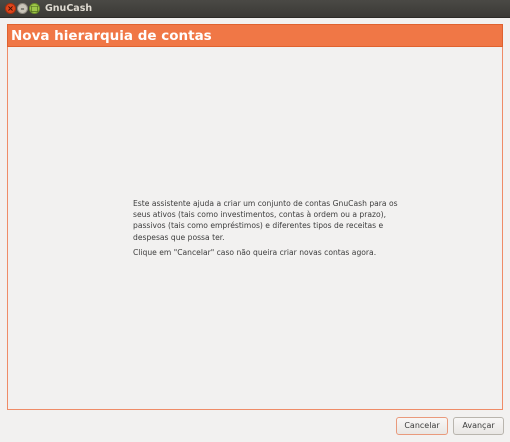 The height and width of the screenshot is (442, 510). What do you see at coordinates (10, 8) in the screenshot?
I see `close-window-icon: ×` at bounding box center [10, 8].